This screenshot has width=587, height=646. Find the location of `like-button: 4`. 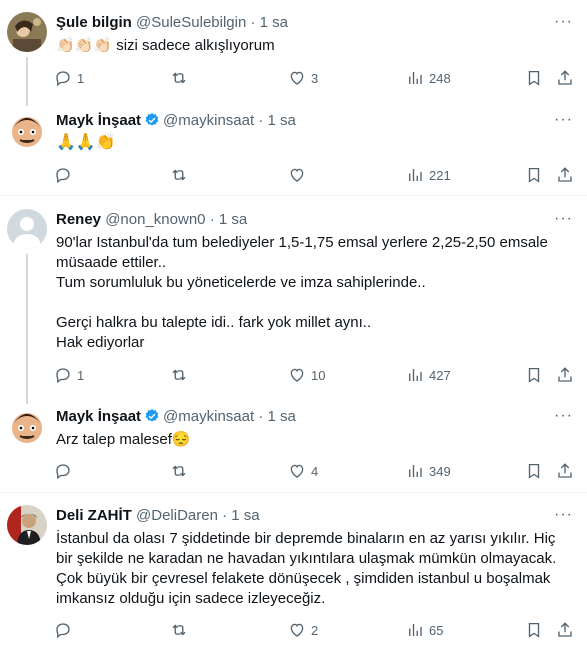

like-button: 4 is located at coordinates (303, 471).